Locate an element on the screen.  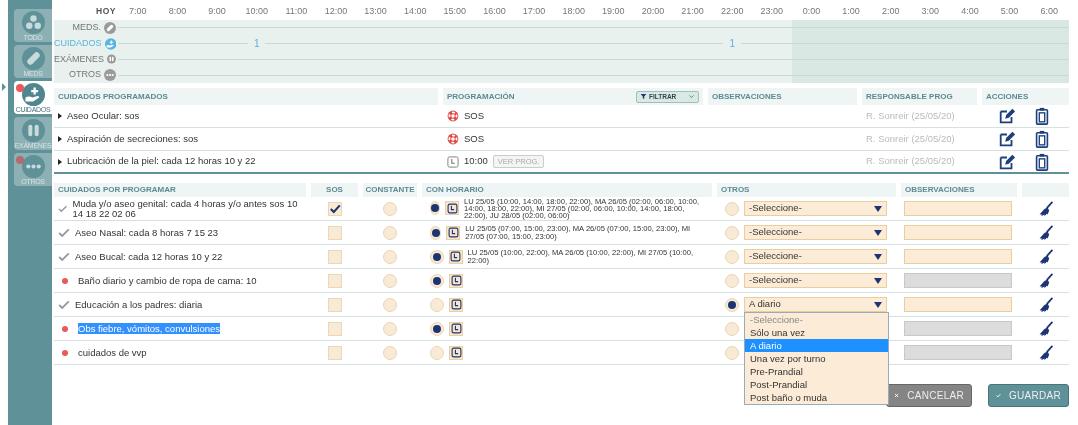
dropdown-option: Post baño o muda is located at coordinates (816, 397).